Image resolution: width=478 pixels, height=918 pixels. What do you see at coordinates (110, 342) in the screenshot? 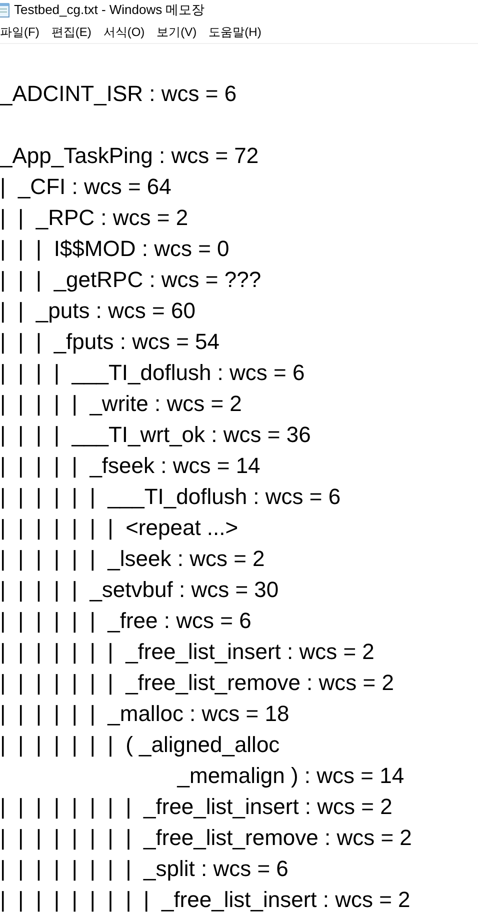
I see `text-line: | | | _fputs : wcs = 54` at bounding box center [110, 342].